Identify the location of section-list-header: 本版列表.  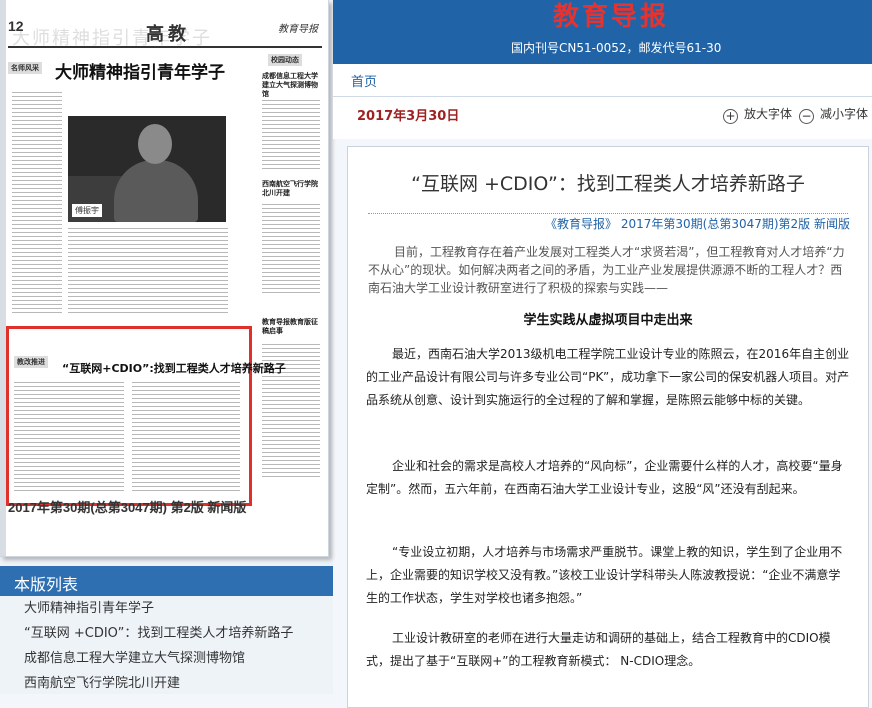
(166, 581).